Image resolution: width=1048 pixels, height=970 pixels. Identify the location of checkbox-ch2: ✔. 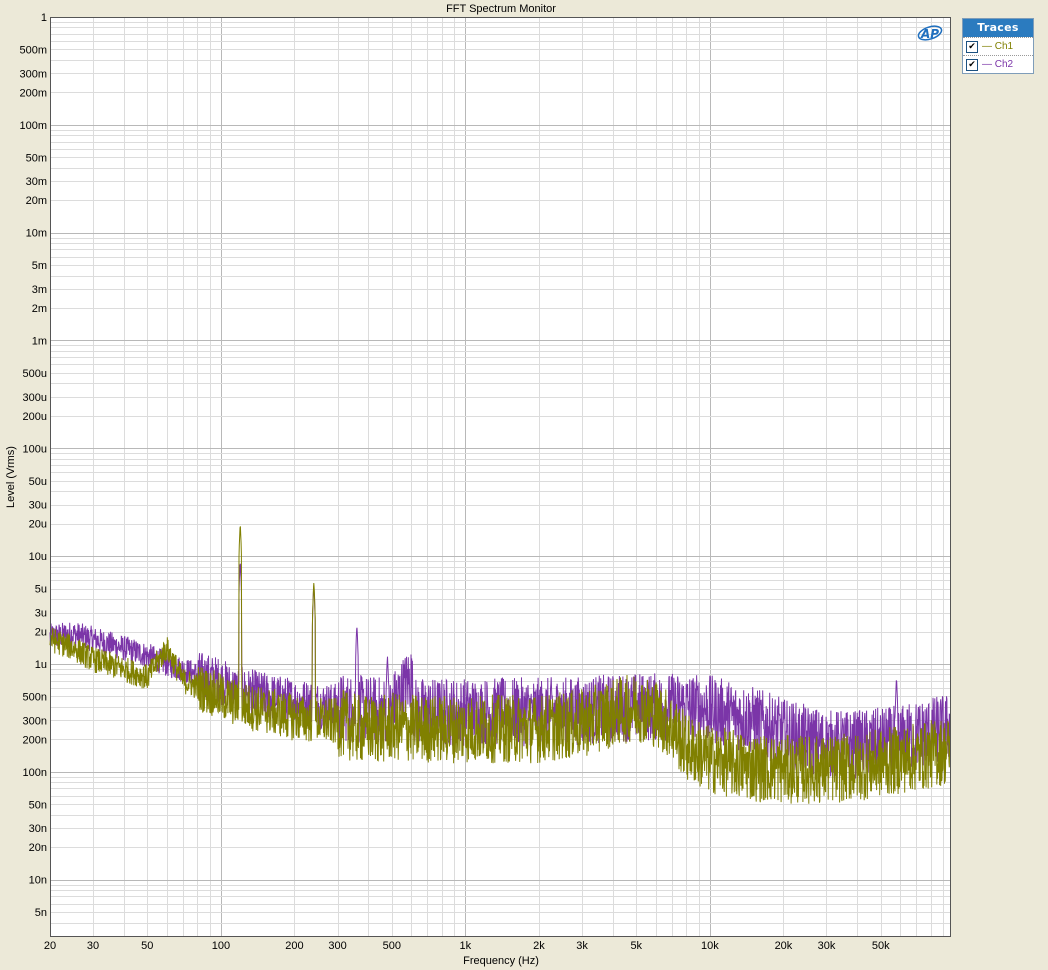
(972, 64).